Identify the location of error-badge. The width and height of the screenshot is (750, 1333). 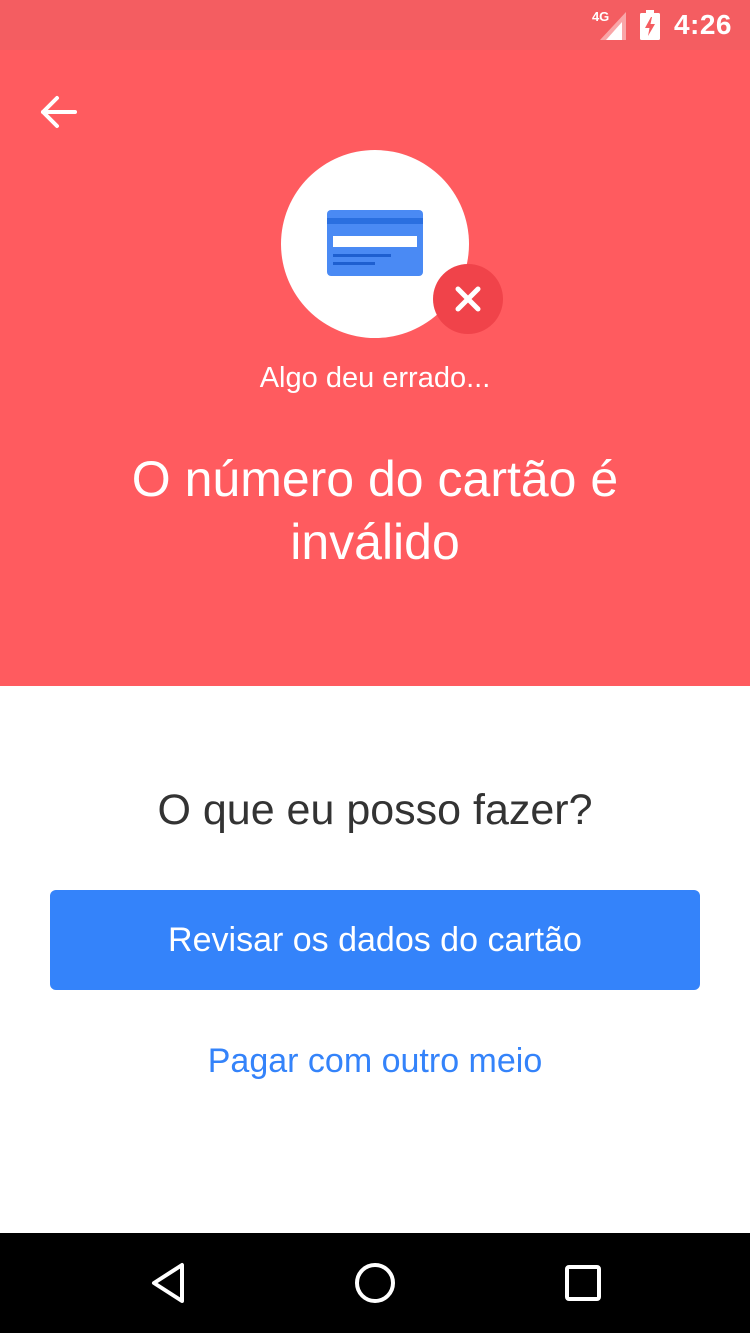
(468, 299).